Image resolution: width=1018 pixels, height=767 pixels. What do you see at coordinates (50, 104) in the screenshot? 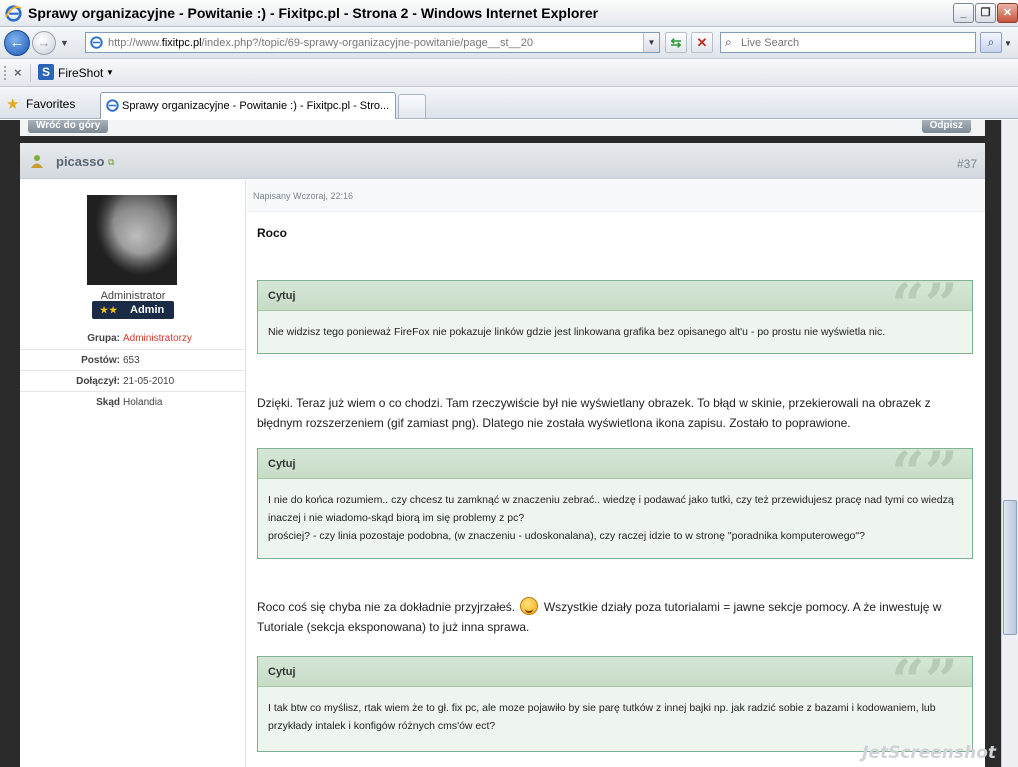
I see `favorites-button: Favorites` at bounding box center [50, 104].